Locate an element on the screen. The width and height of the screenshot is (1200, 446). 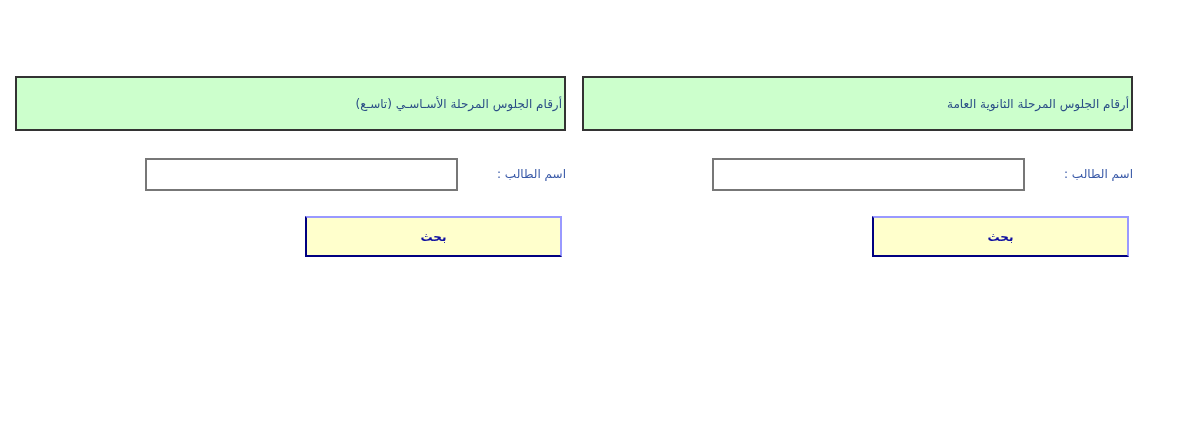
section-header: أرقام الجلوس المرحلة الثانوية العامة is located at coordinates (857, 103).